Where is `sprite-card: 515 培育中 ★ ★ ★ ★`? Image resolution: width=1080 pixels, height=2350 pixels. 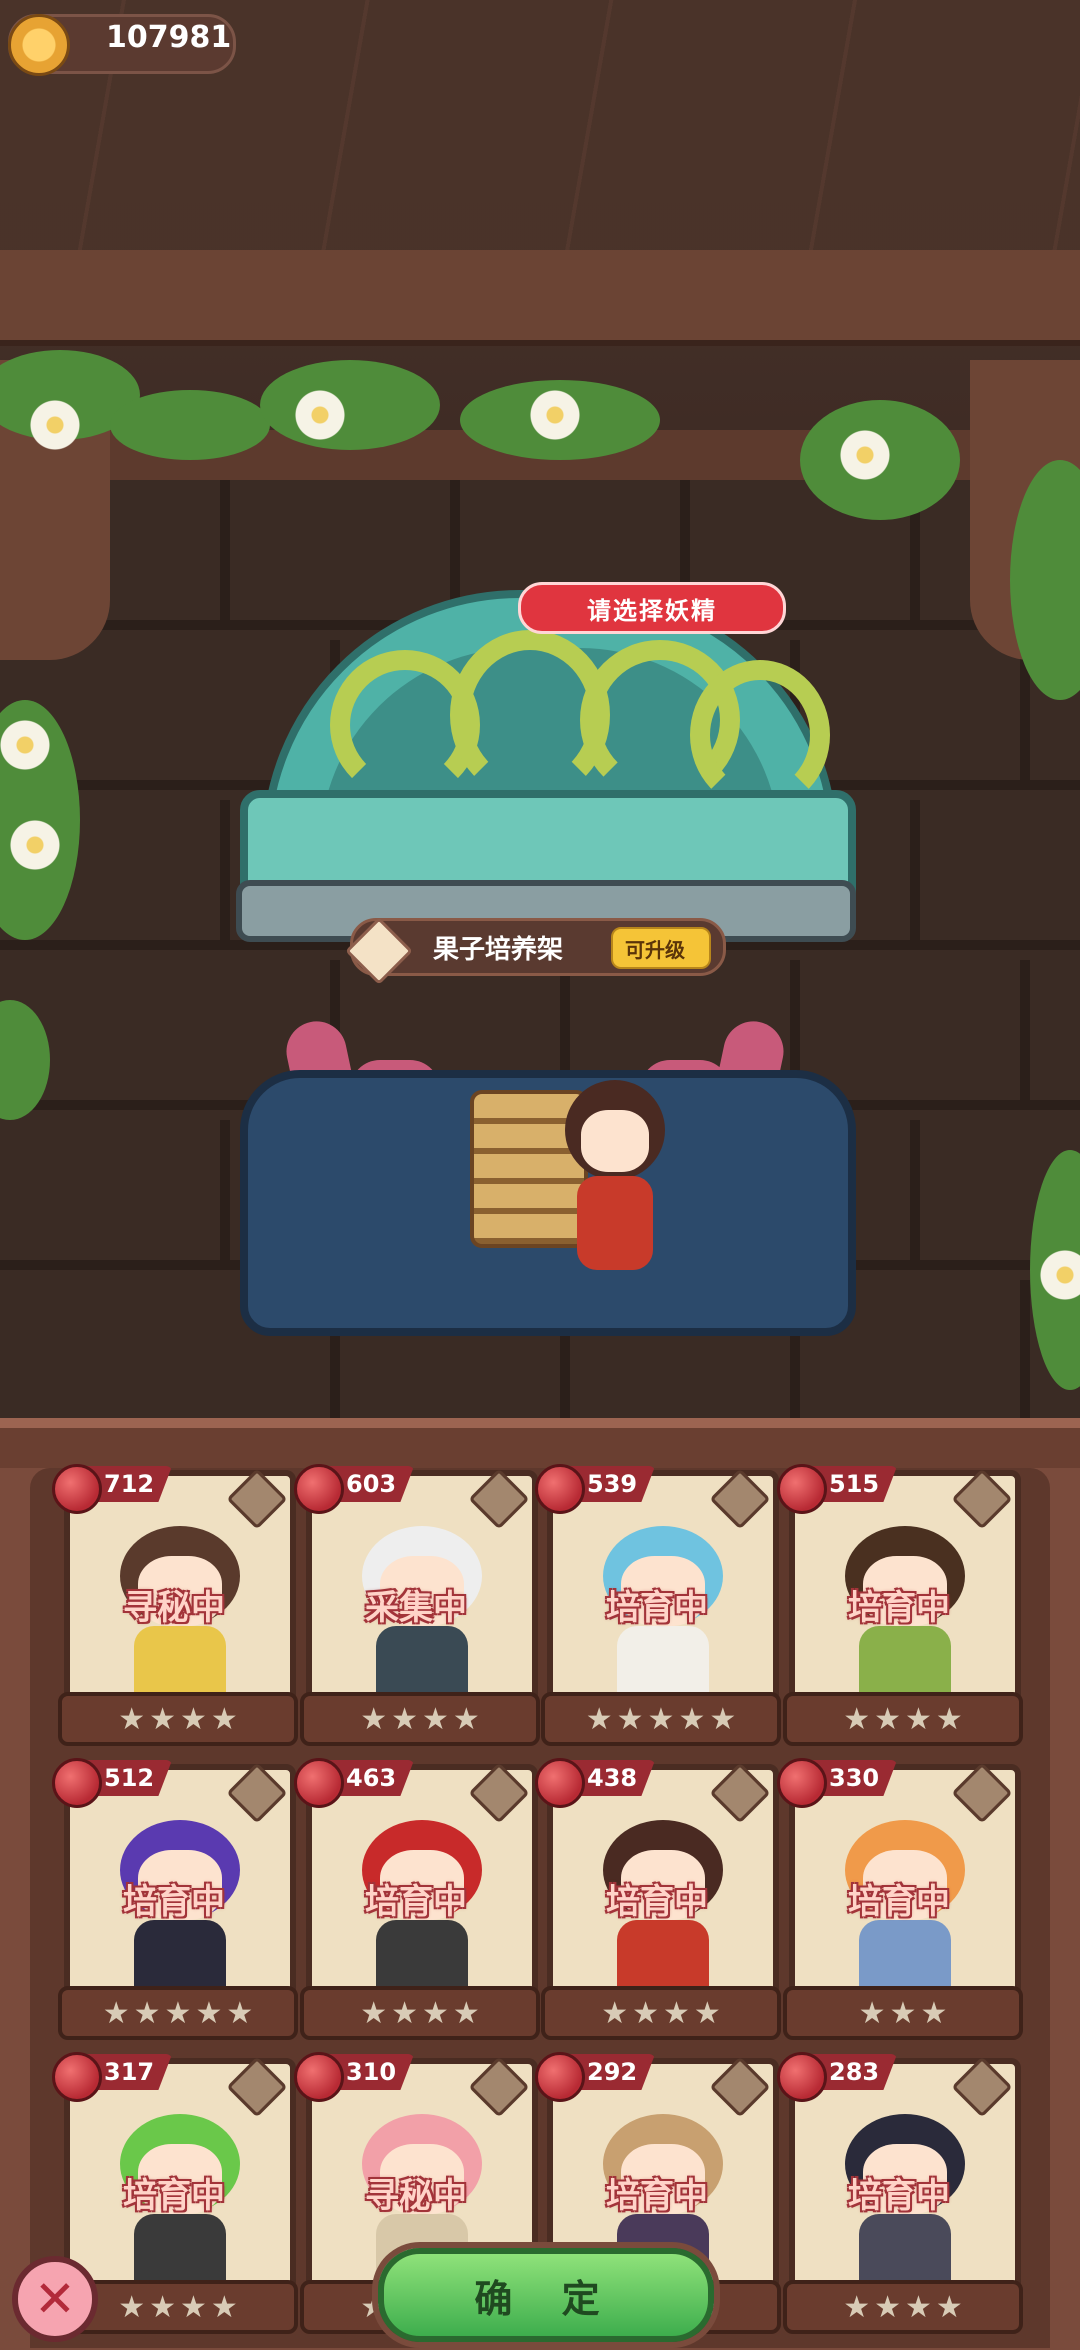
sprite-card: 515 培育中 ★ ★ ★ ★ is located at coordinates (900, 1605).